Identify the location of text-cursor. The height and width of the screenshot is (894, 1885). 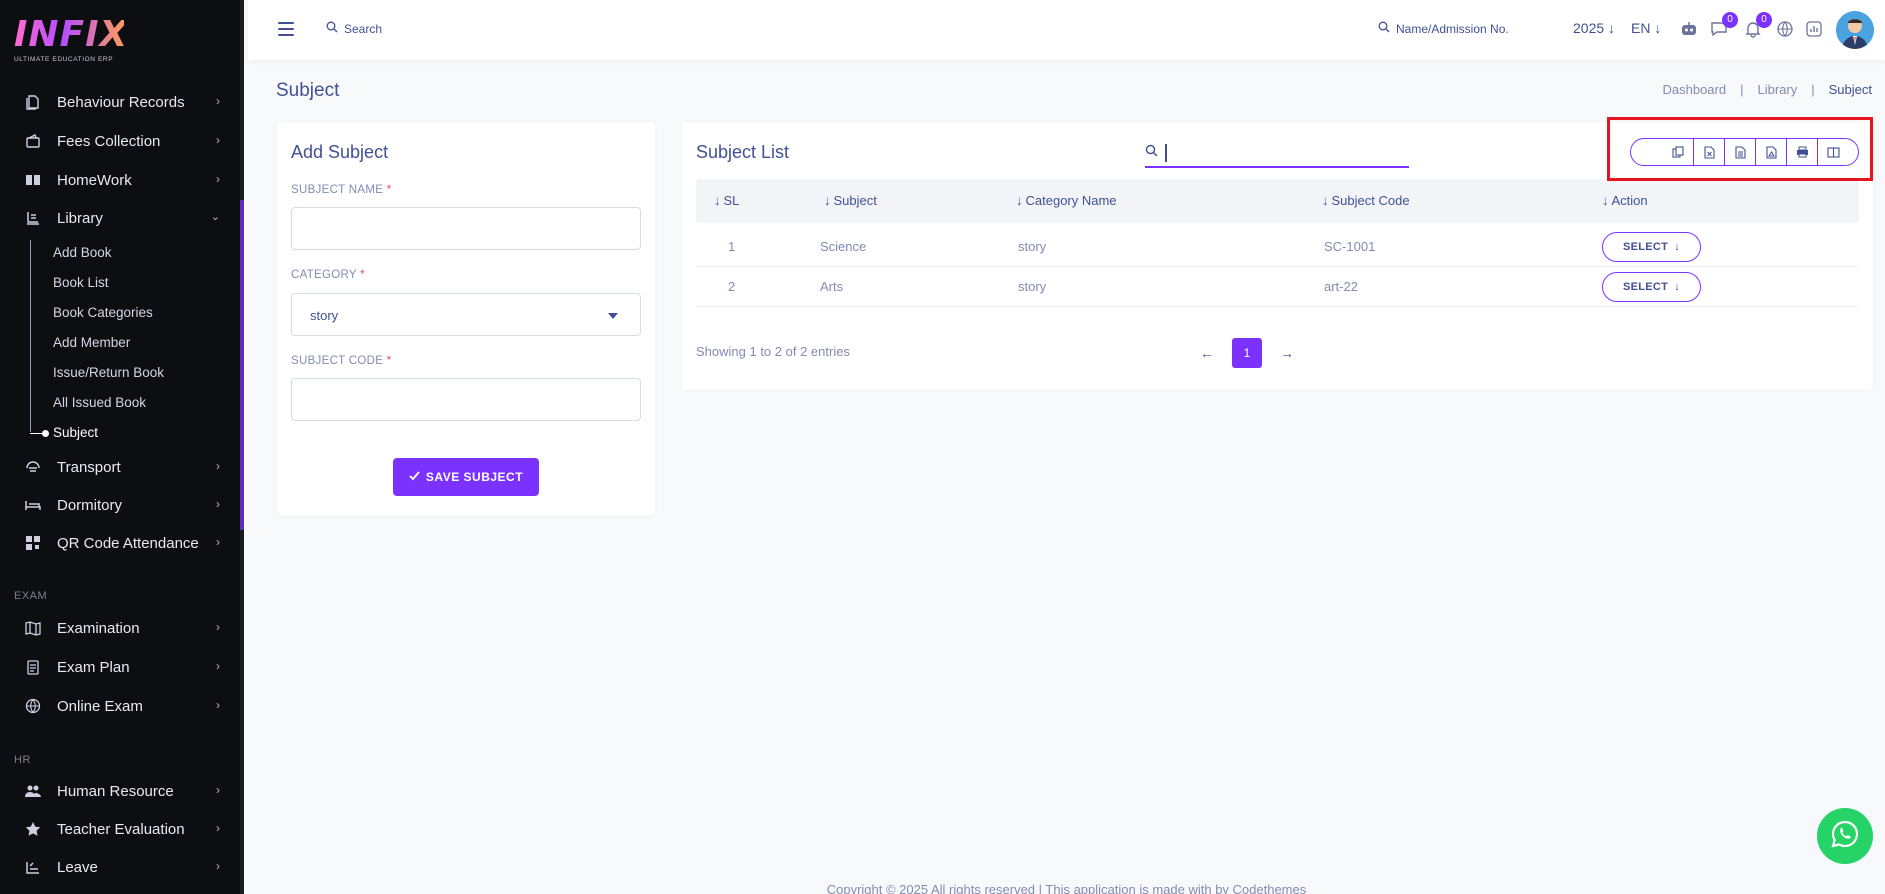
(1166, 153).